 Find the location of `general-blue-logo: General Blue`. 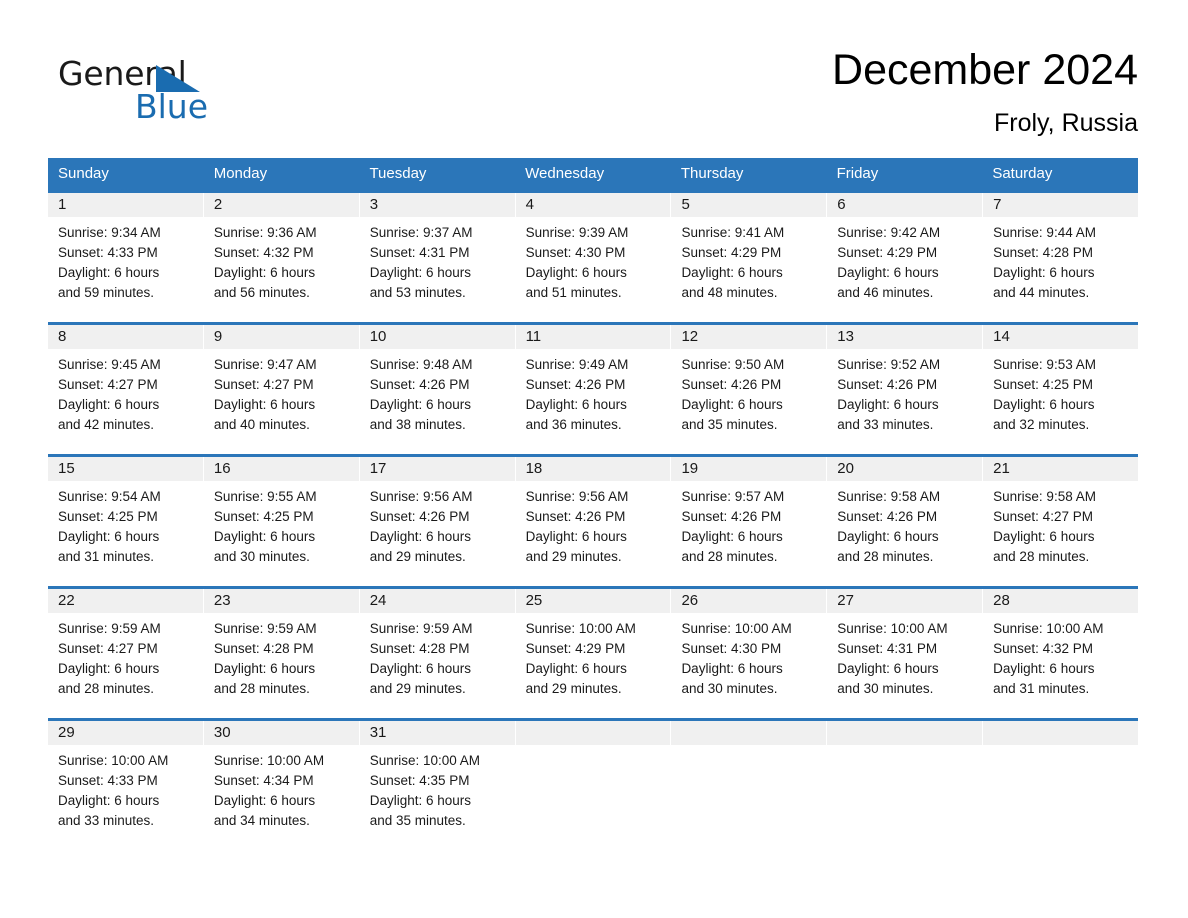

general-blue-logo: General Blue is located at coordinates (208, 96).